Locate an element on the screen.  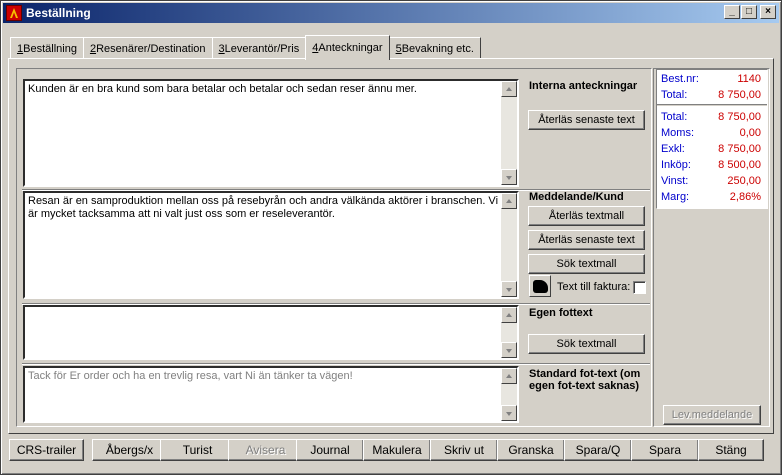
search-template-footer-button: Sök textmall is located at coordinates (586, 344).